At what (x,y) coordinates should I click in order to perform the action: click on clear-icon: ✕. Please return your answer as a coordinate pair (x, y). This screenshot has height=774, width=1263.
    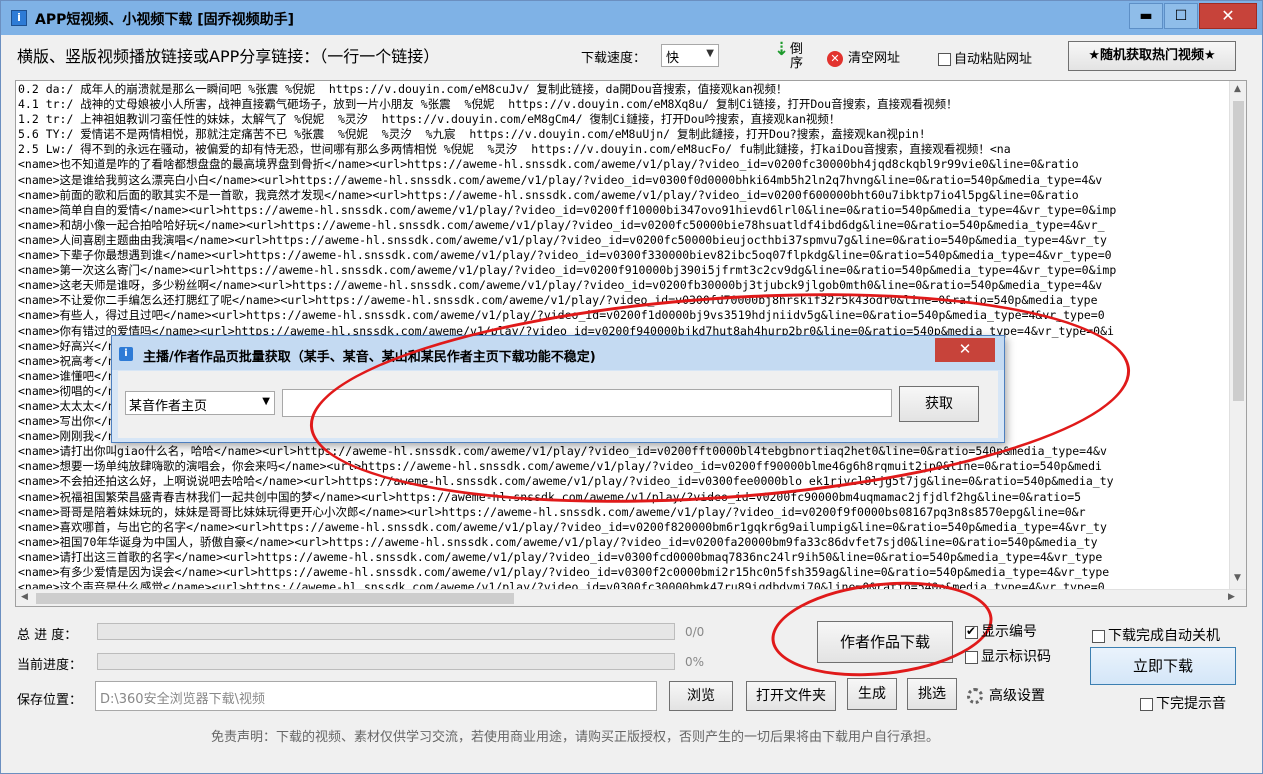
    Looking at the image, I should click on (835, 58).